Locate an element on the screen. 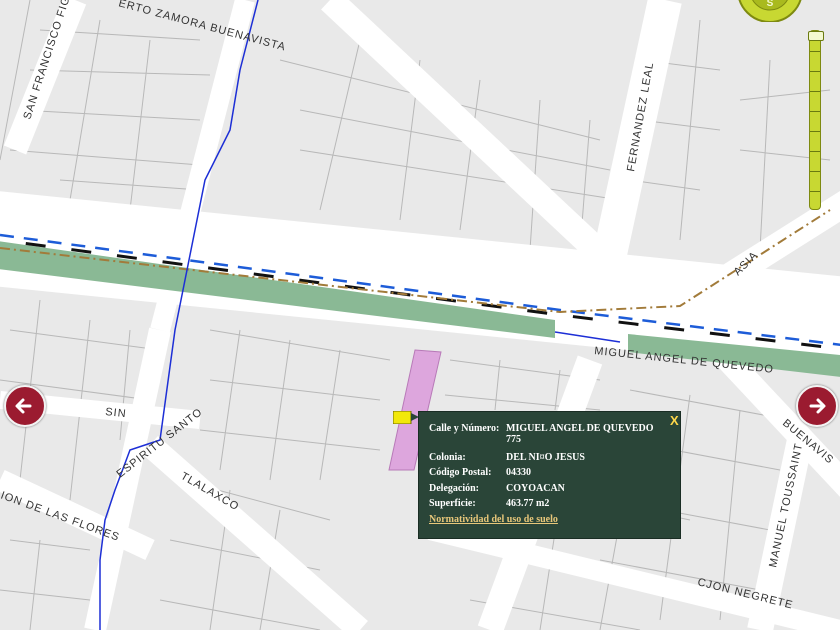 Image resolution: width=840 pixels, height=630 pixels. popup-label: Colonia: is located at coordinates (447, 457).